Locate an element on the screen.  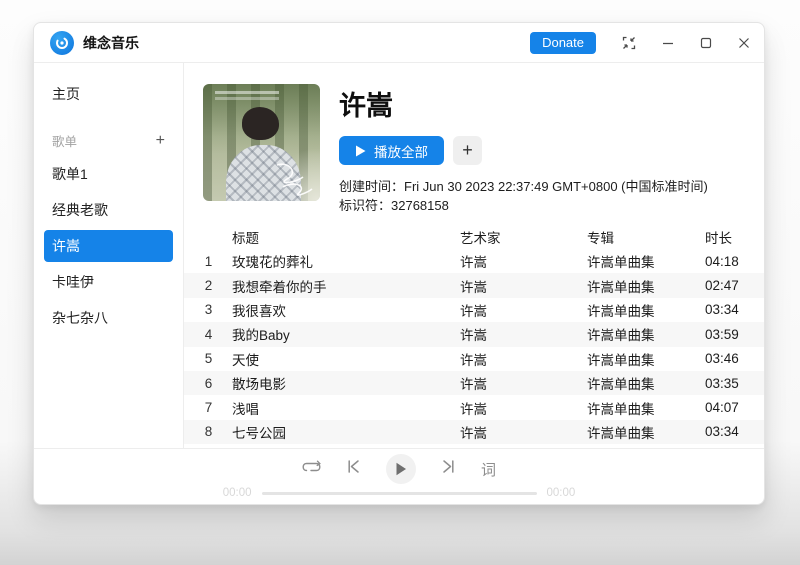
sidebar-playlist-item: 经典老歌 is located at coordinates (108, 210).